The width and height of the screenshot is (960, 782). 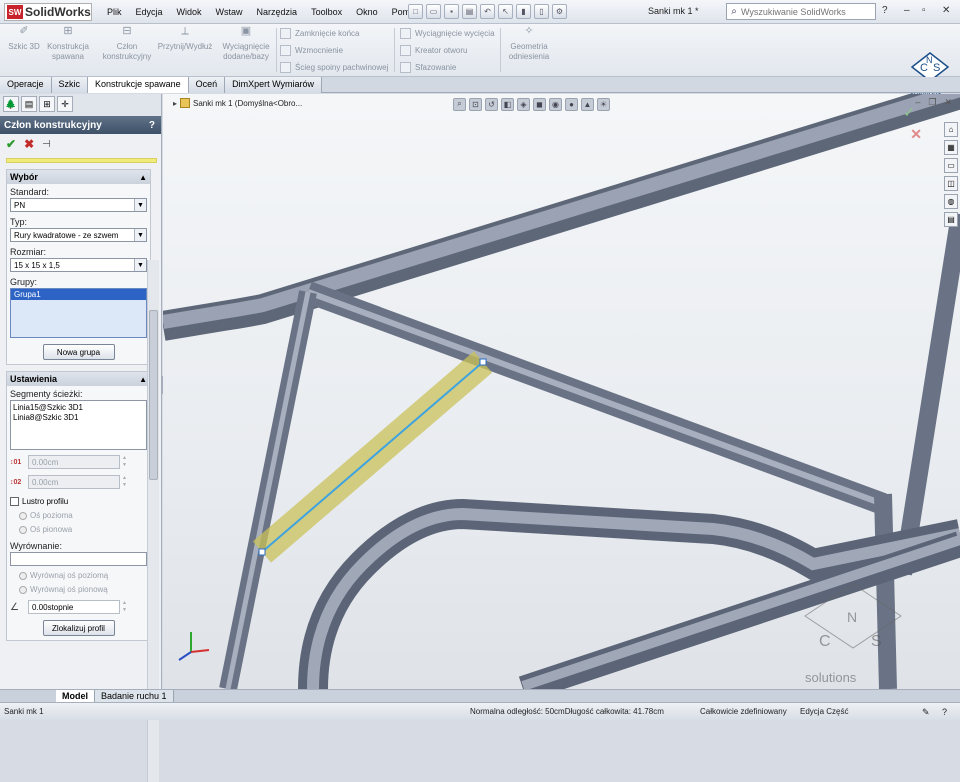 What do you see at coordinates (559, 11) in the screenshot?
I see `options-icon: ⚙` at bounding box center [559, 11].